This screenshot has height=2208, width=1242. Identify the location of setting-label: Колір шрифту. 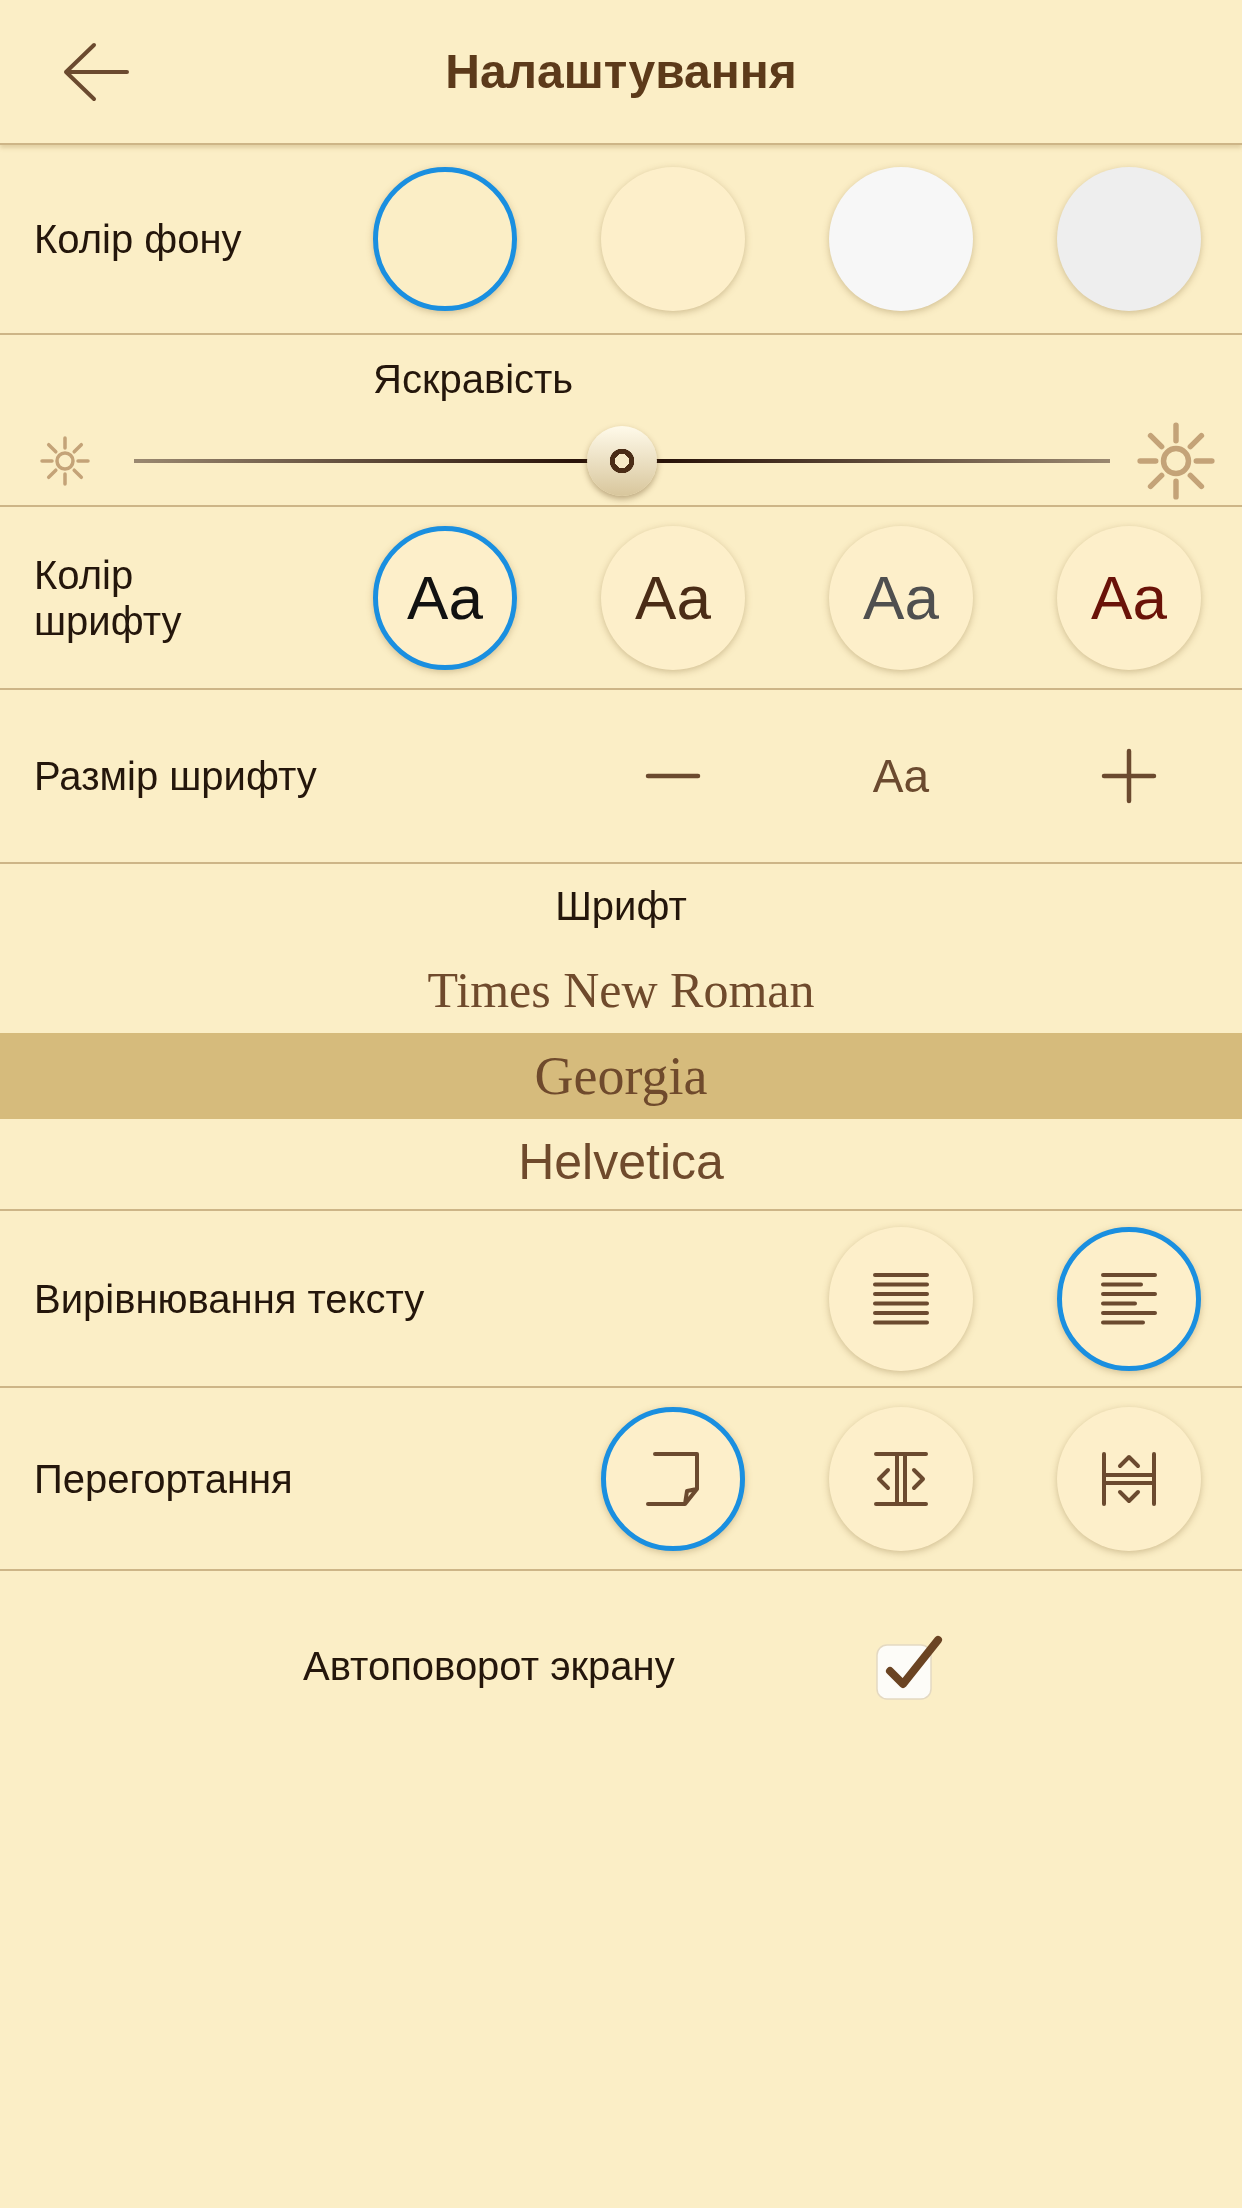
(108, 597).